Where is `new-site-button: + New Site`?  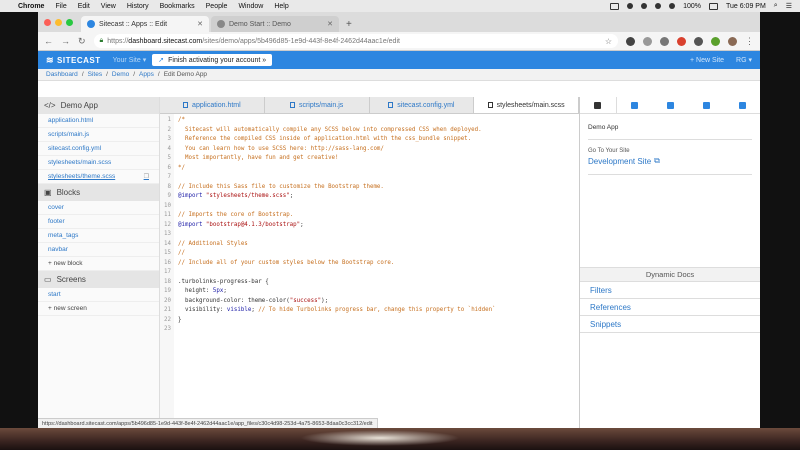
new-site-button: + New Site is located at coordinates (707, 60).